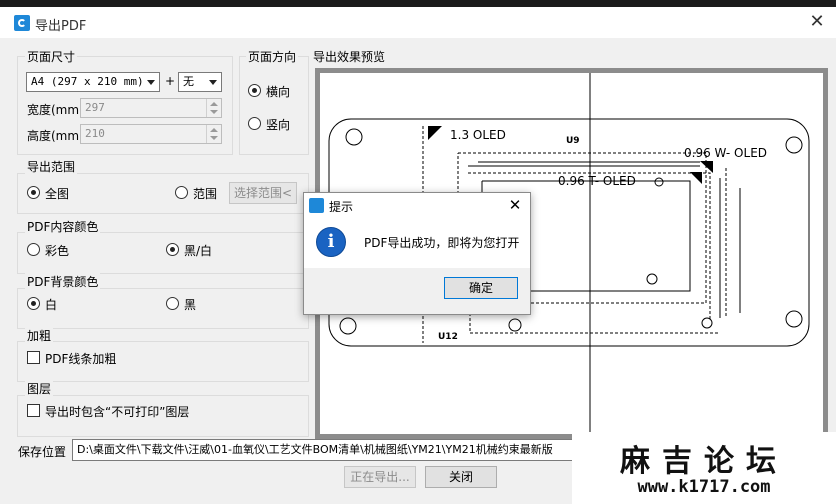  Describe the element at coordinates (39, 335) in the screenshot. I see `bold-label: 加粗` at that location.